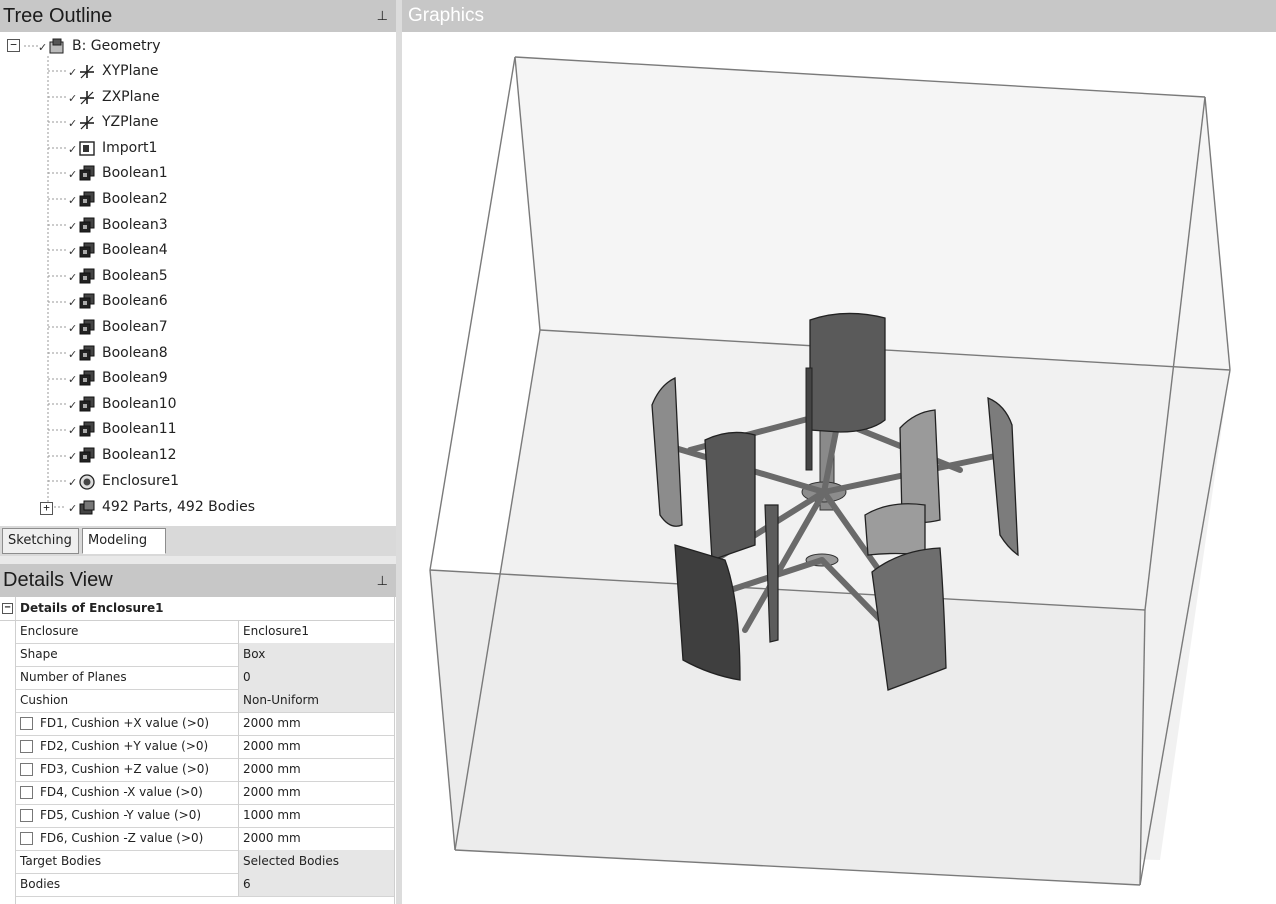 The height and width of the screenshot is (904, 1276). I want to click on panel-splitter, so click(198, 560).